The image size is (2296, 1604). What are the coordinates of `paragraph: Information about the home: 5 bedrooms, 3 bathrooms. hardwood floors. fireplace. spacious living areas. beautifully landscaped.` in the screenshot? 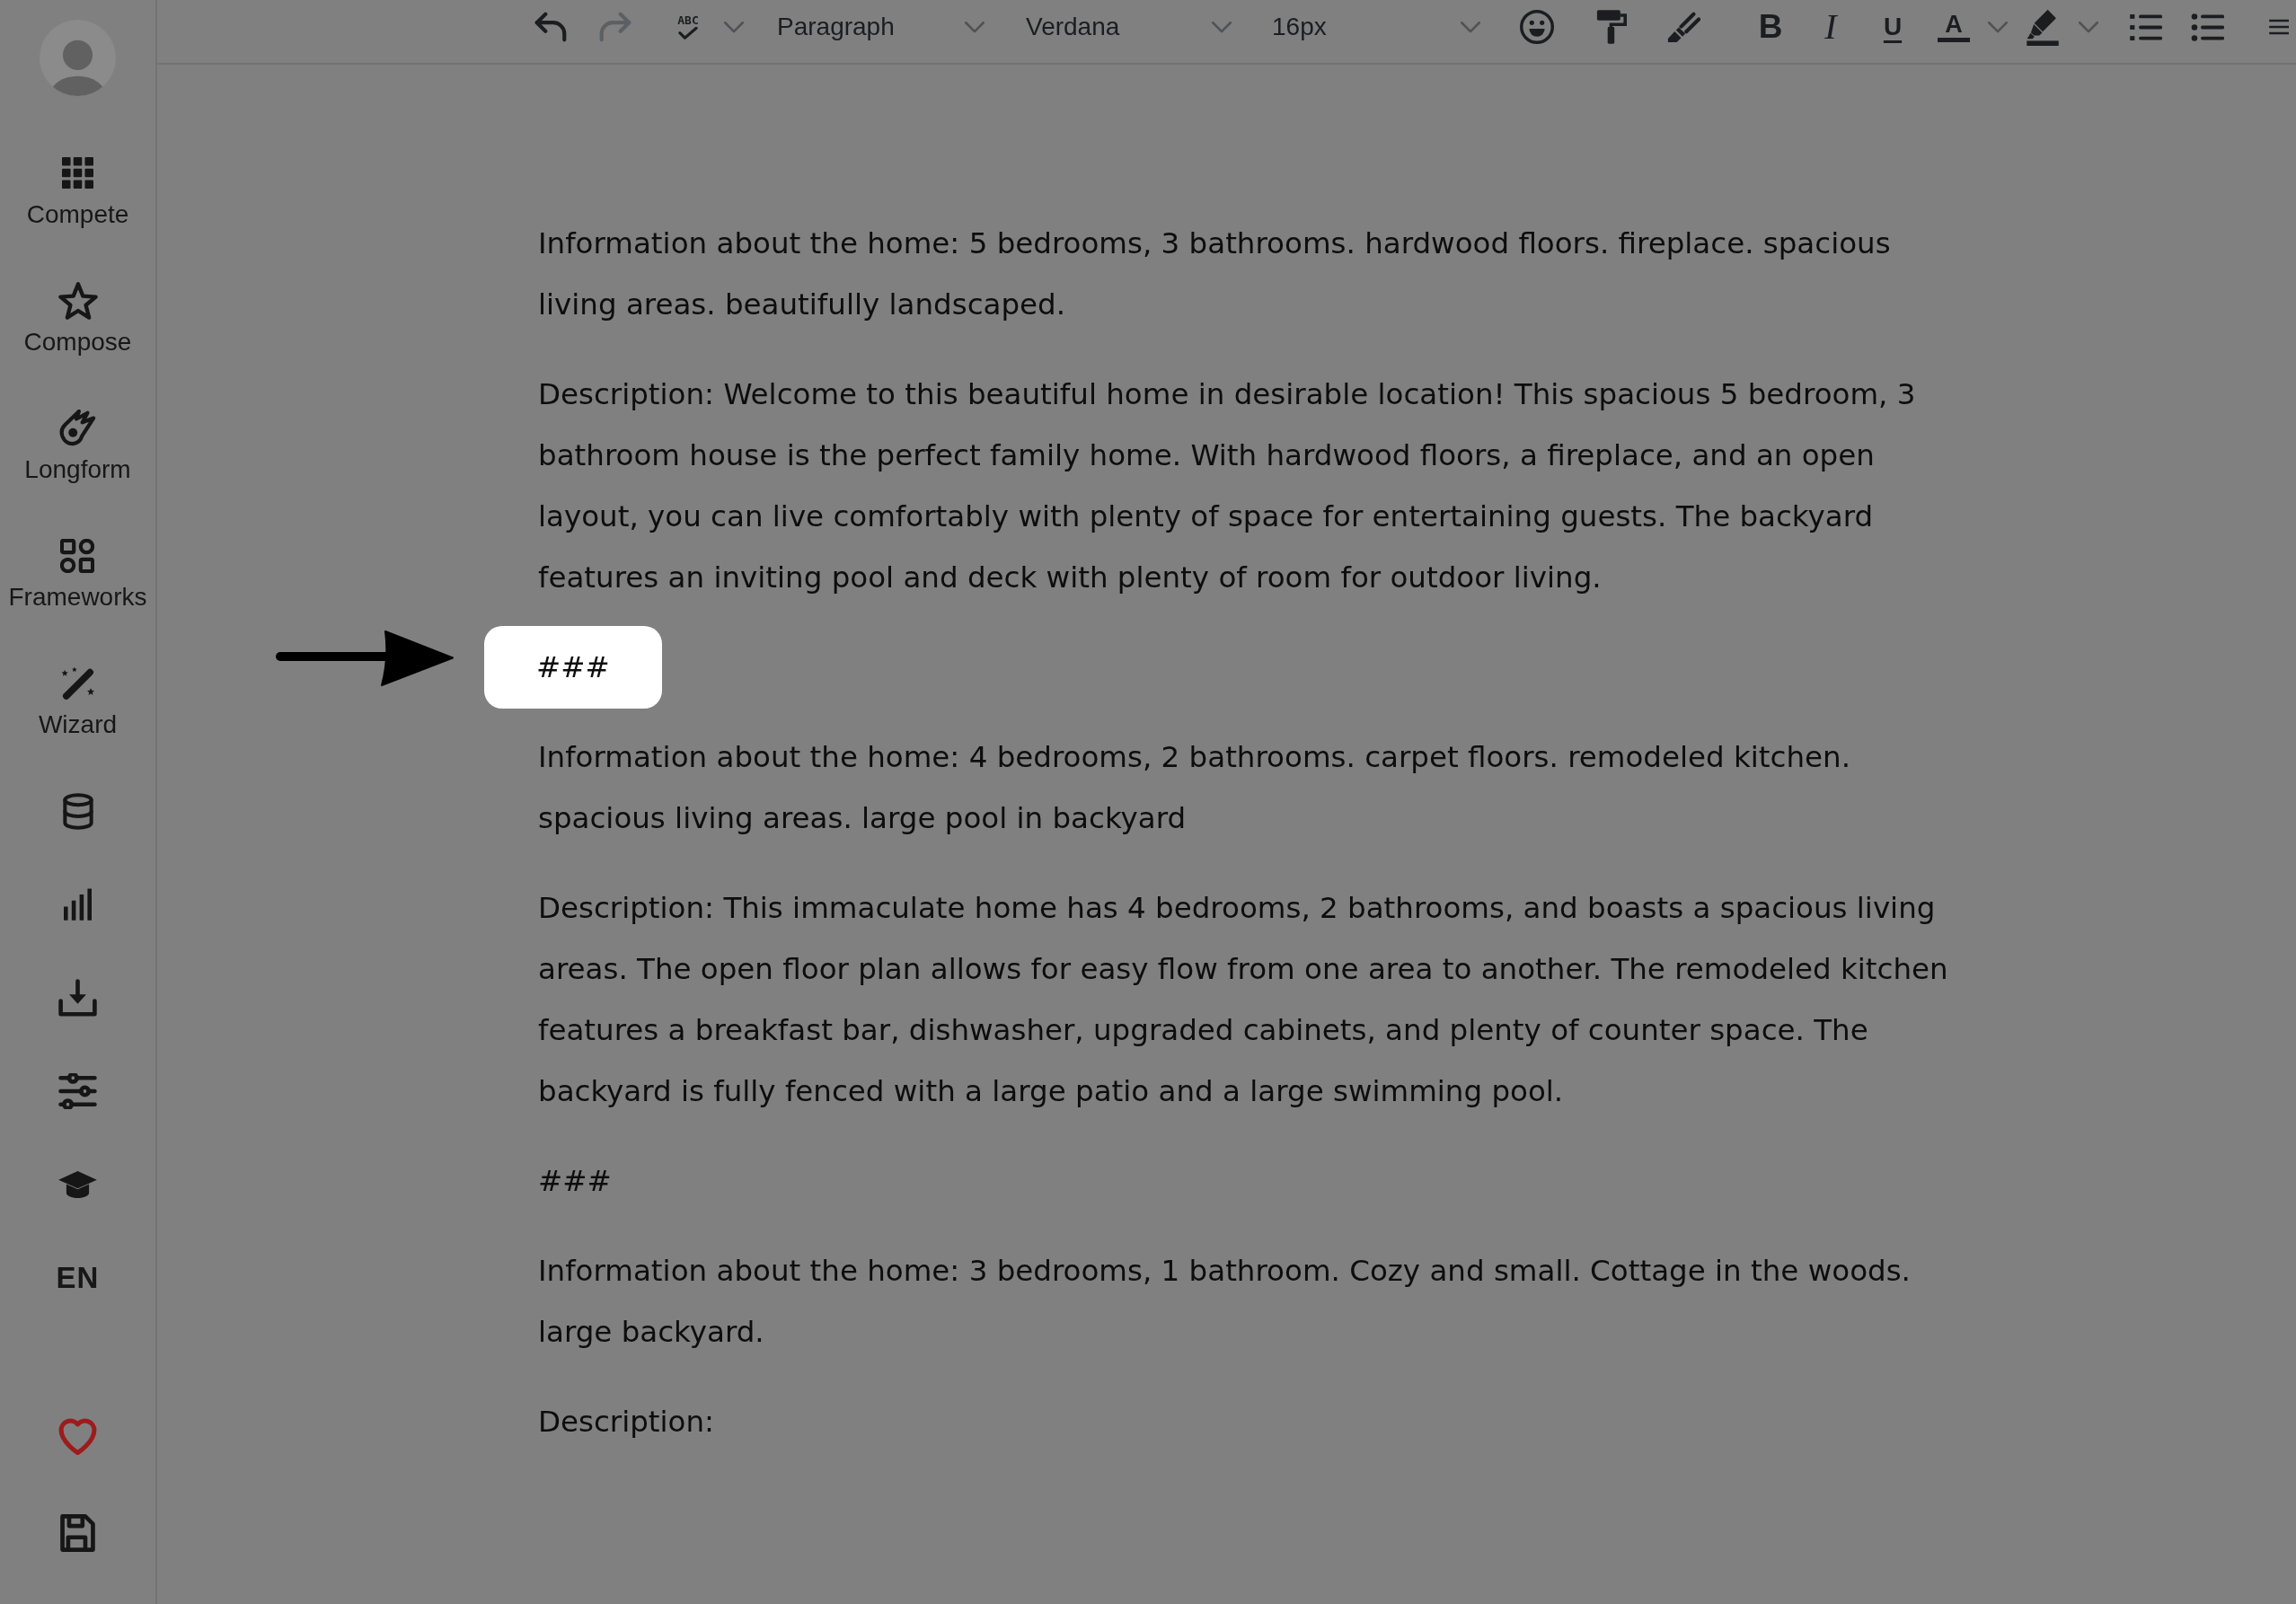 It's located at (1215, 274).